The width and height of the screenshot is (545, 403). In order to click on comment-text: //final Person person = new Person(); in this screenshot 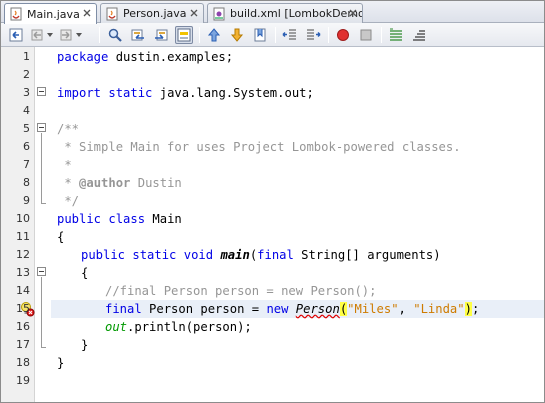, I will do `click(241, 291)`.